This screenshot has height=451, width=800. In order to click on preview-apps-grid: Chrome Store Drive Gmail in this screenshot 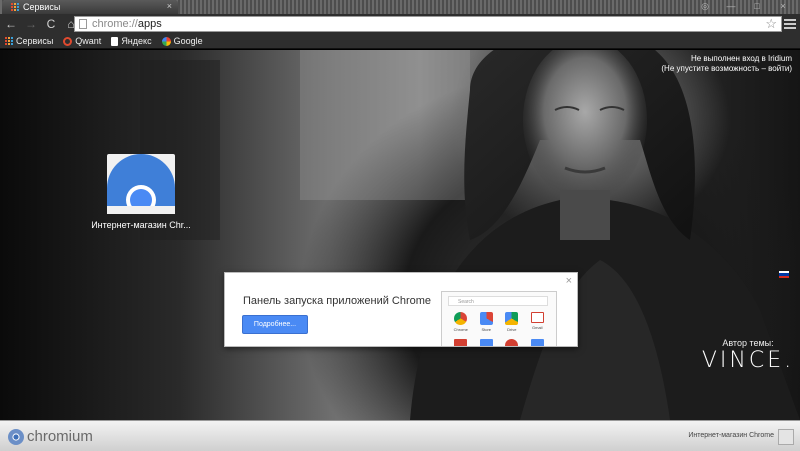, I will do `click(499, 329)`.